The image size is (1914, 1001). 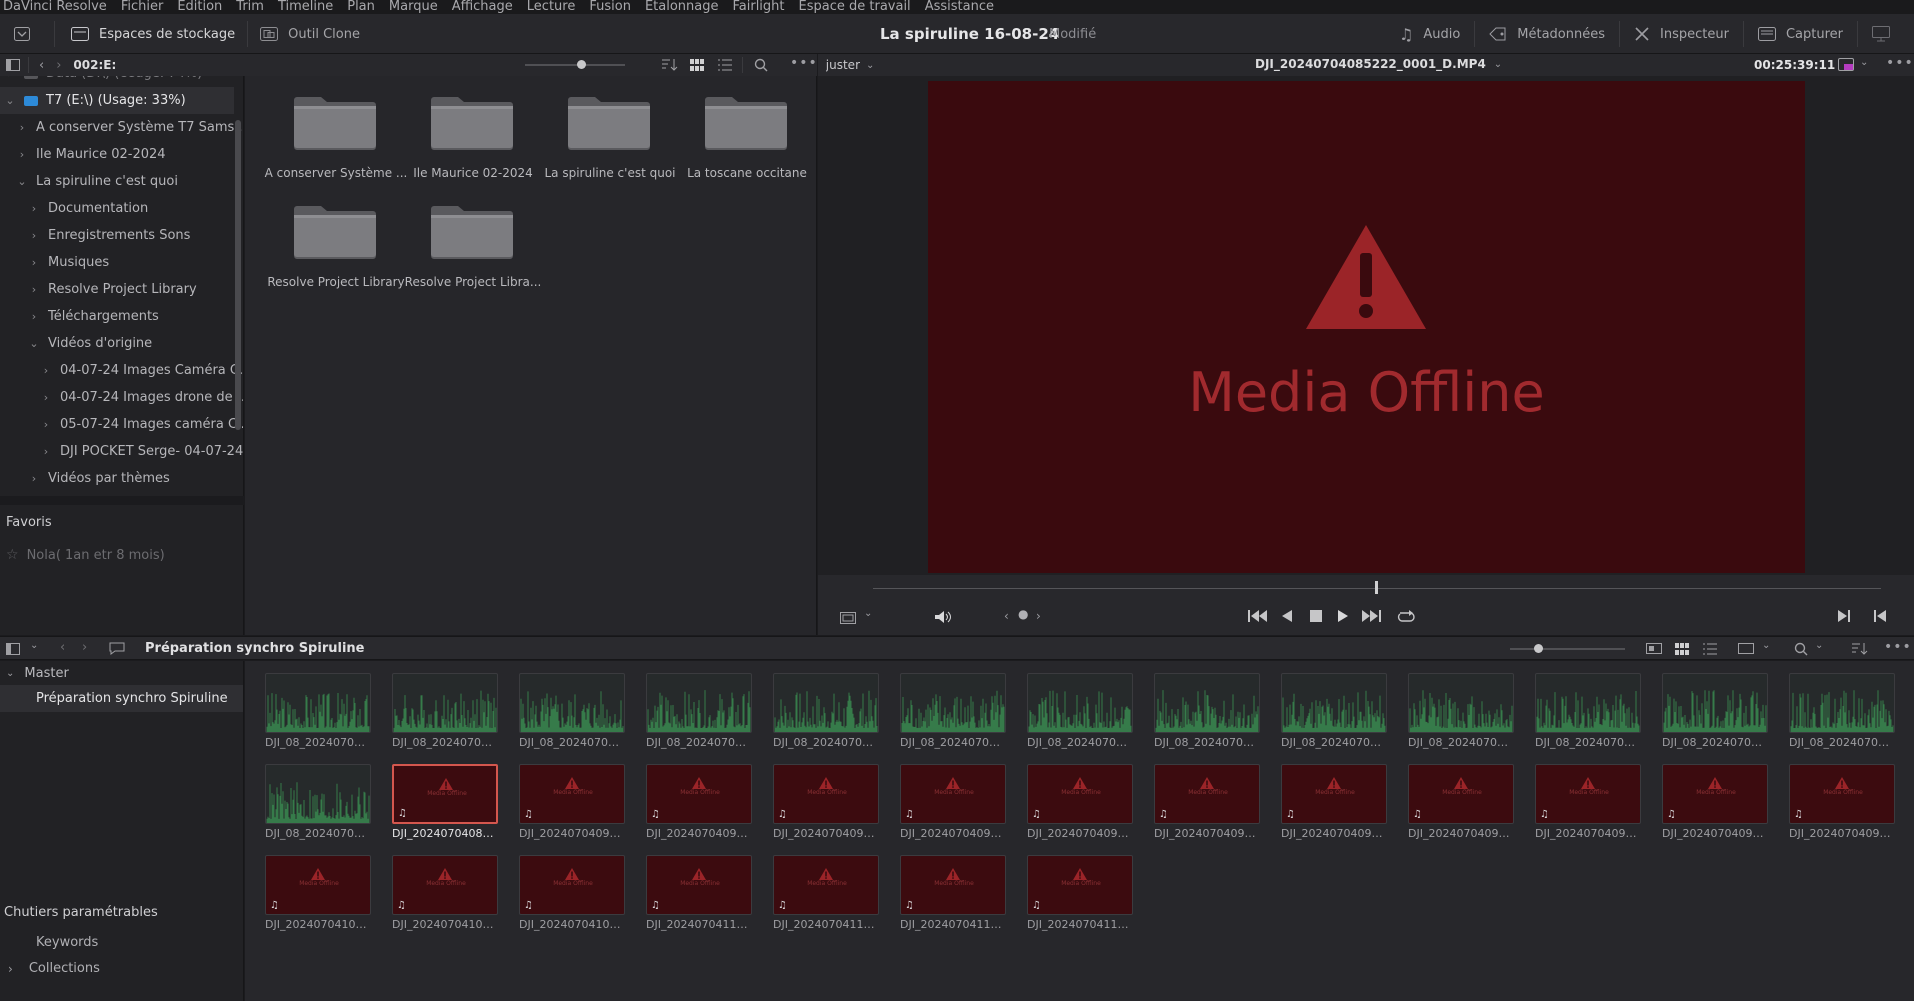 What do you see at coordinates (959, 7) in the screenshot?
I see `menu-item: Assistance` at bounding box center [959, 7].